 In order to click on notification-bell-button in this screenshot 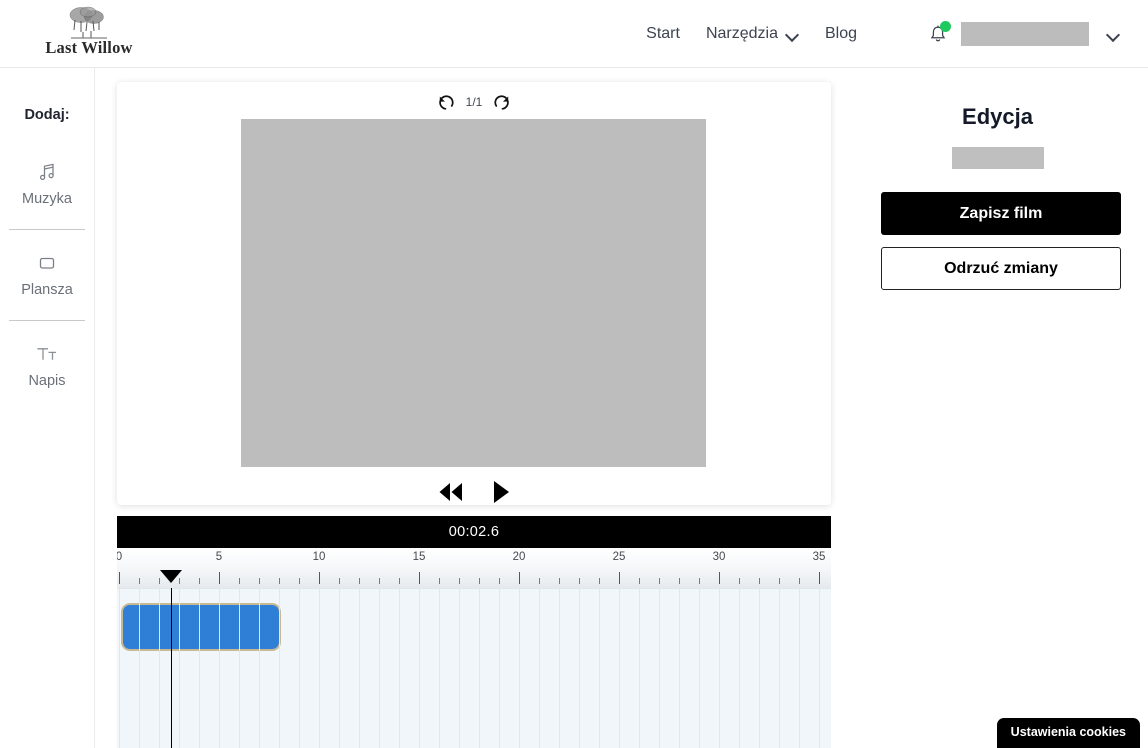, I will do `click(939, 33)`.